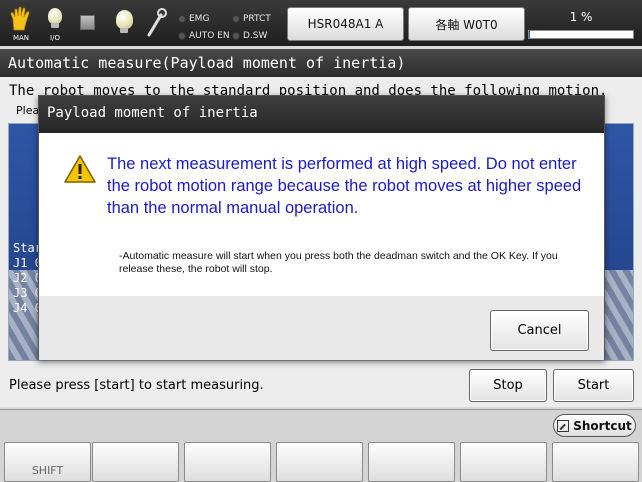 Image resolution: width=642 pixels, height=482 pixels. I want to click on io-indicator: I/O, so click(55, 24).